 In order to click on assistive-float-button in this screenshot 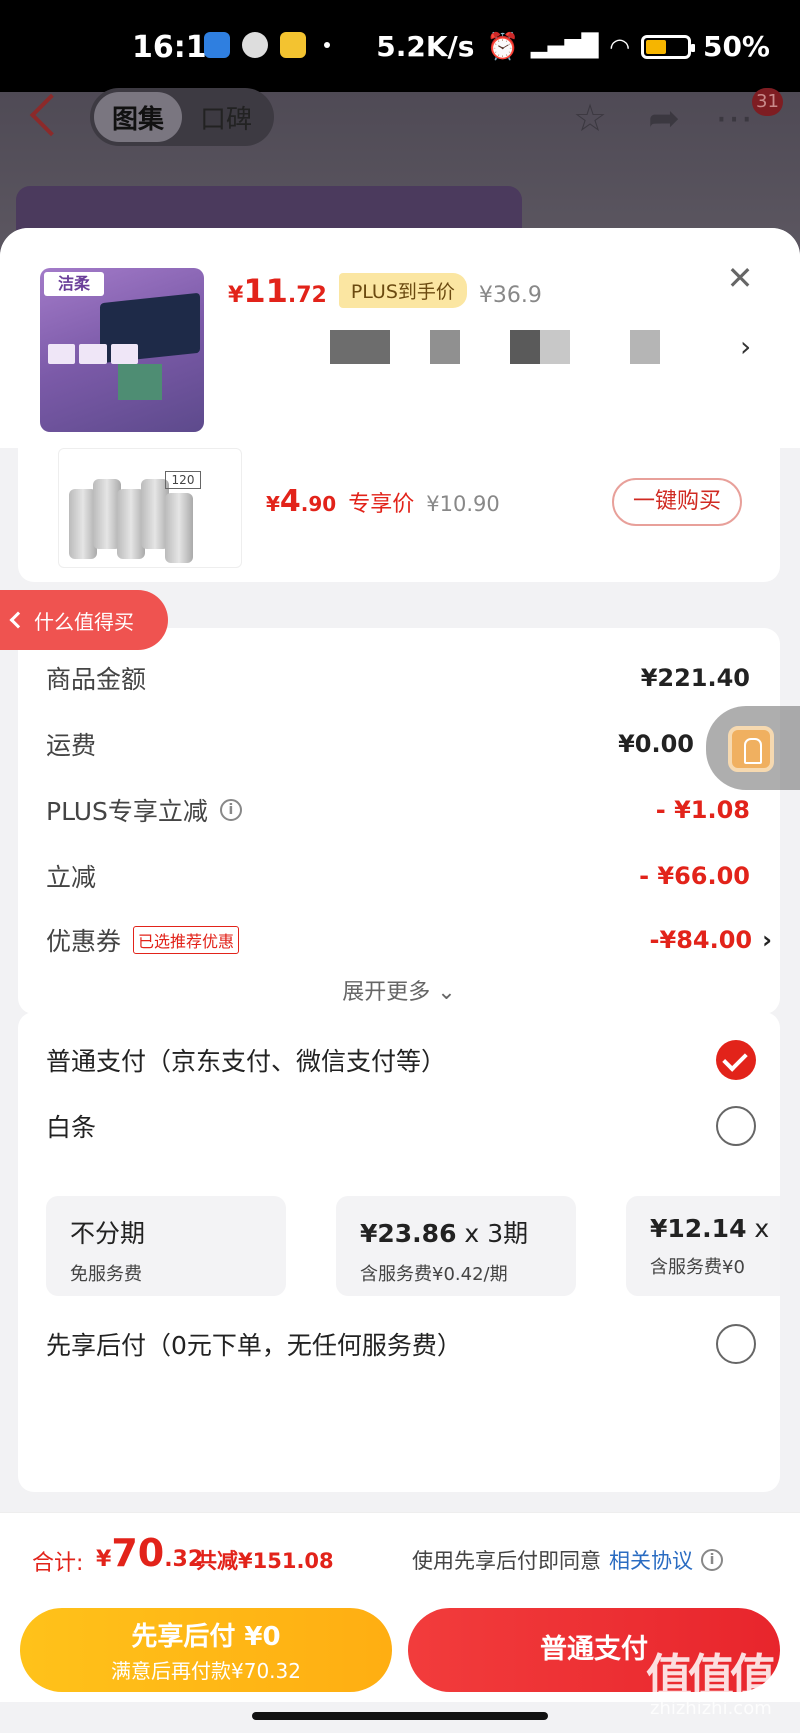, I will do `click(753, 748)`.